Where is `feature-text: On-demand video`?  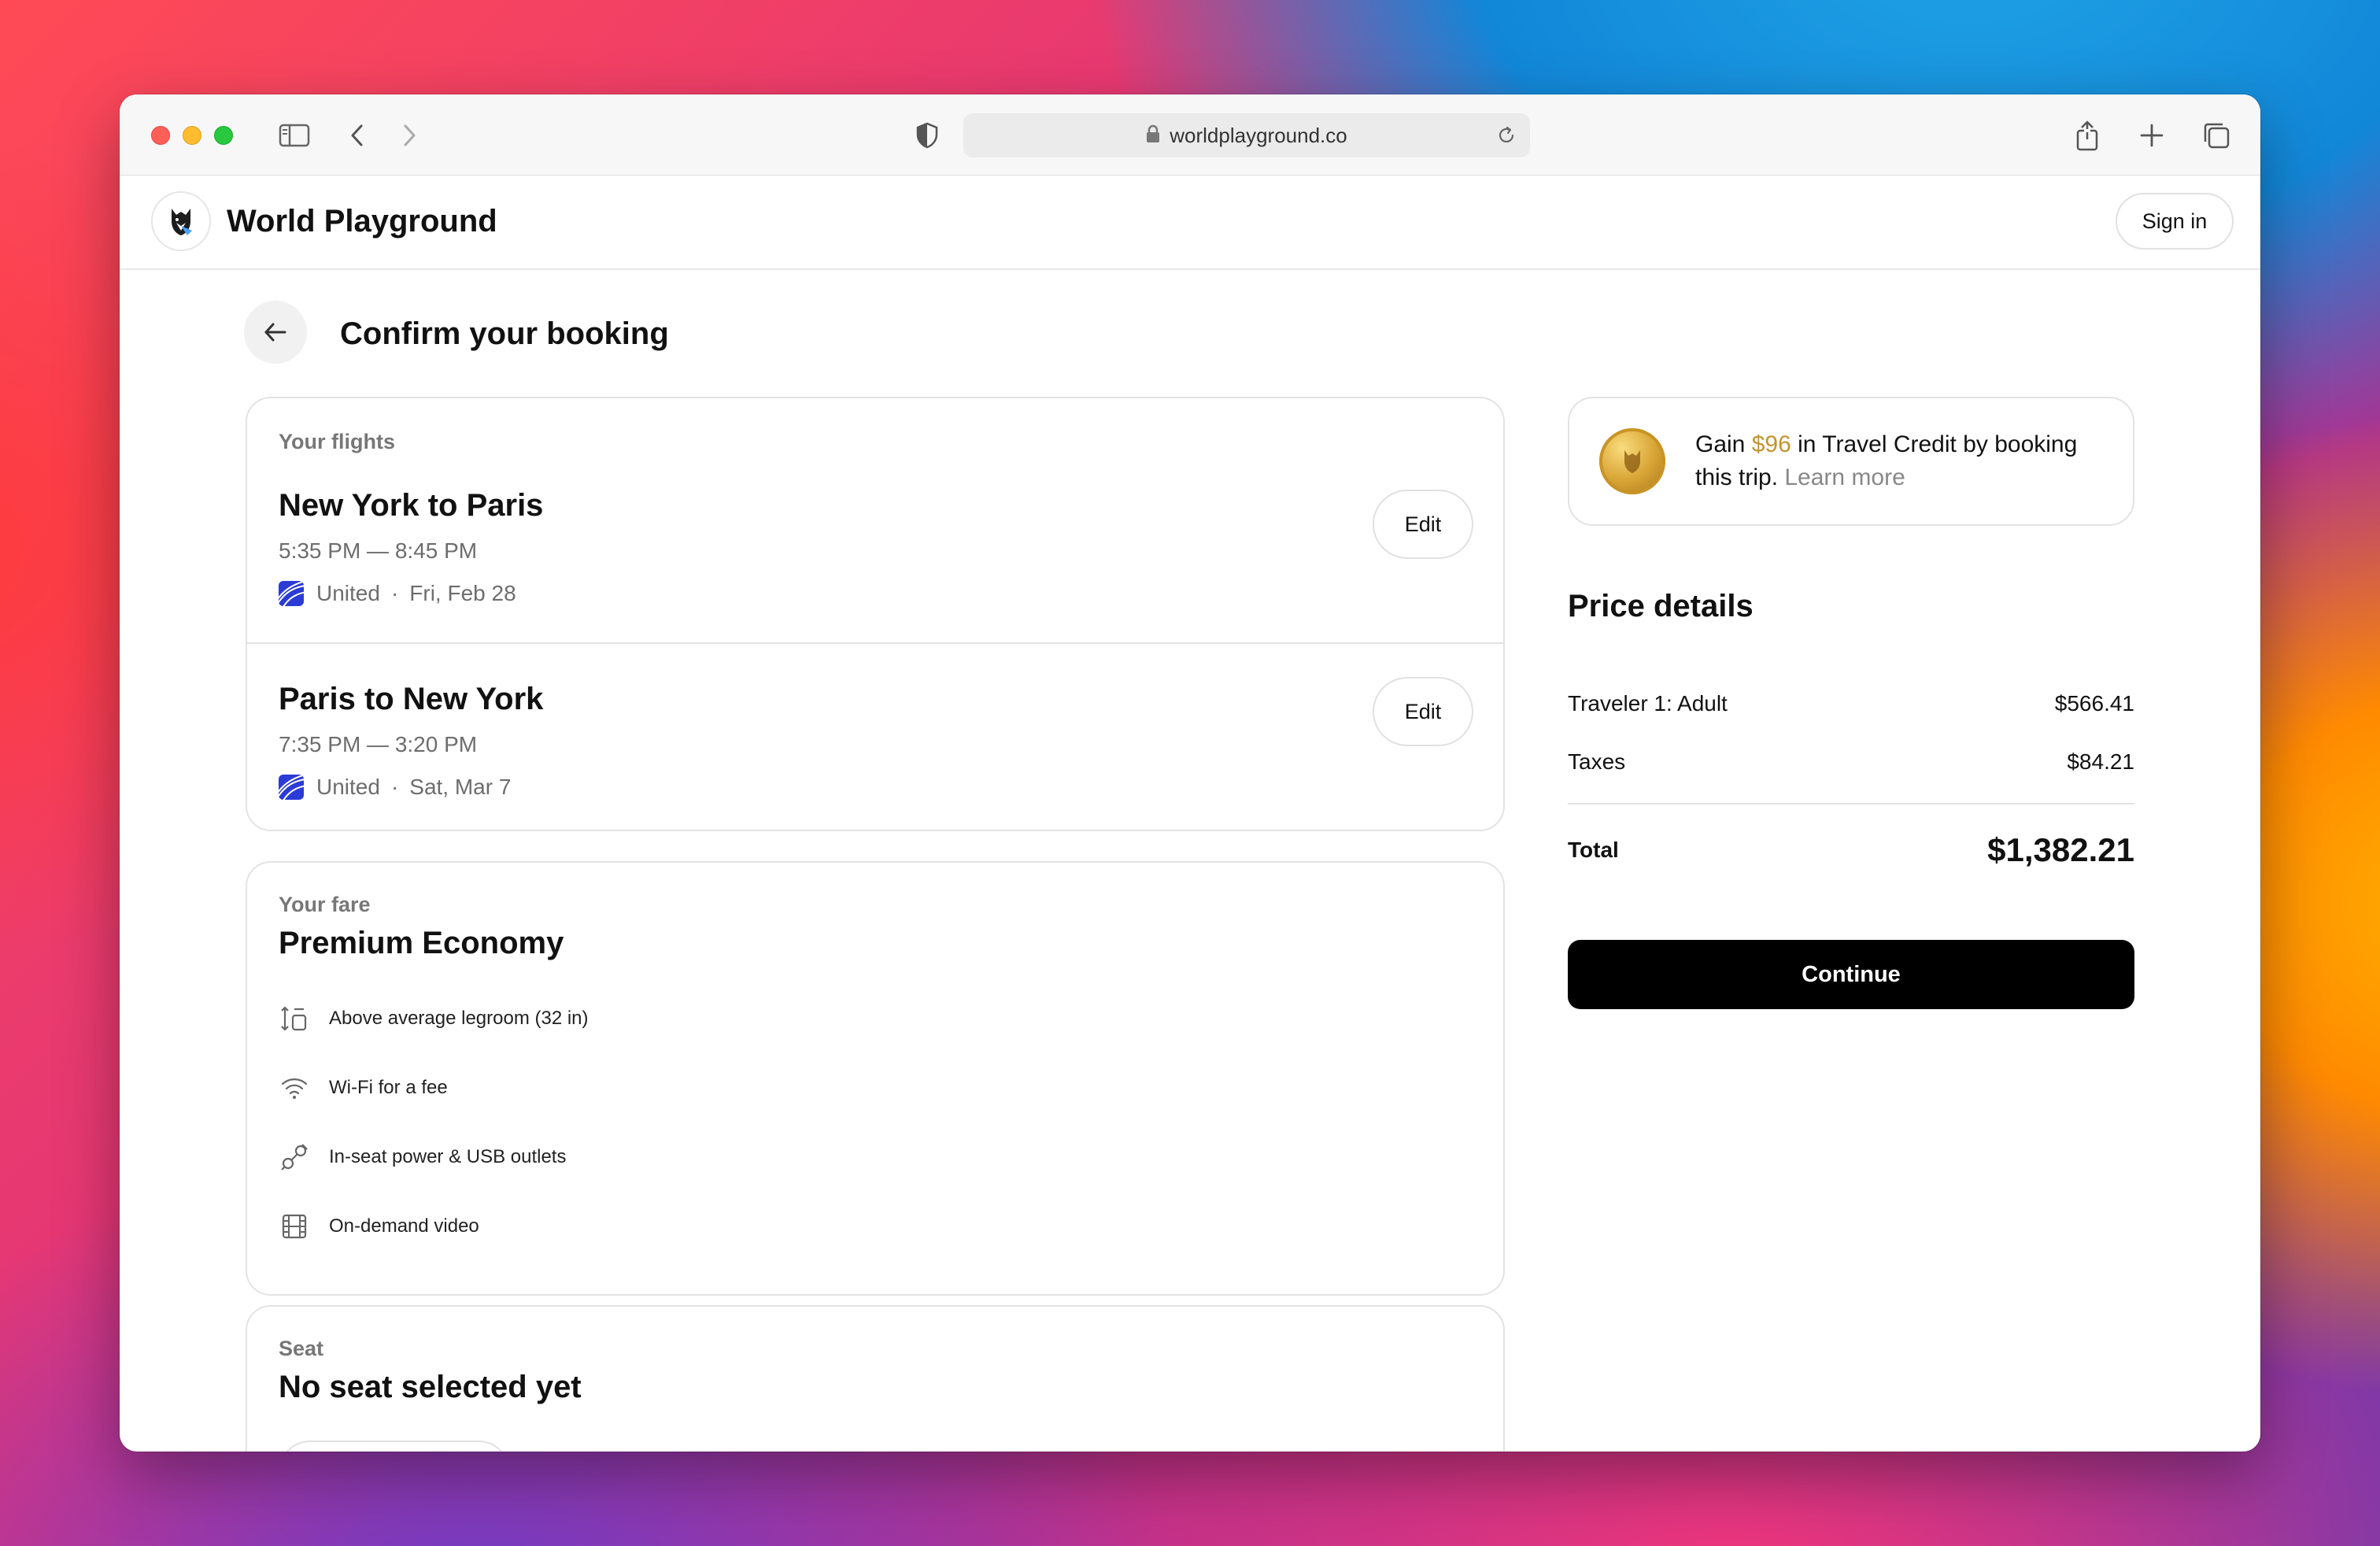 feature-text: On-demand video is located at coordinates (404, 1226).